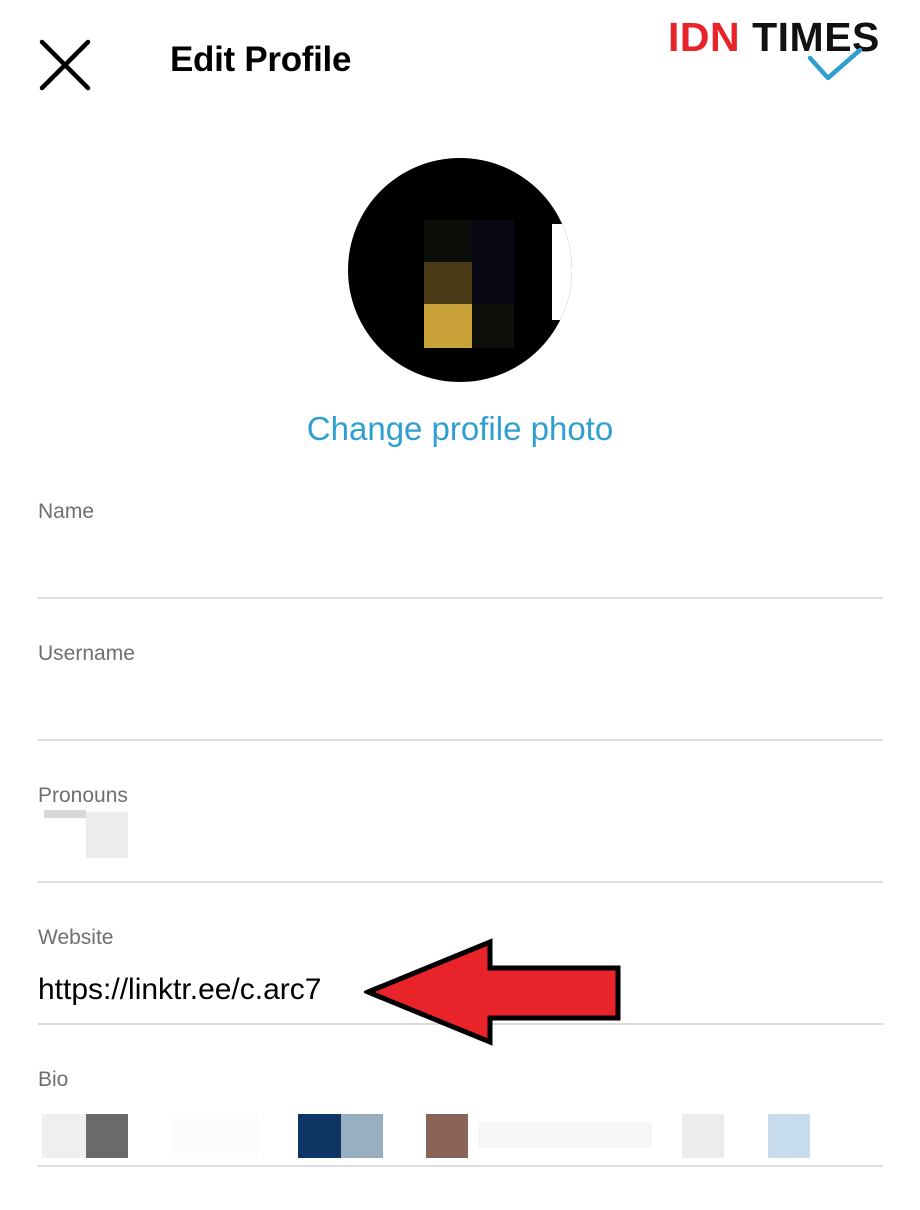 The height and width of the screenshot is (1210, 920). Describe the element at coordinates (53, 1079) in the screenshot. I see `bio-label: Bio` at that location.